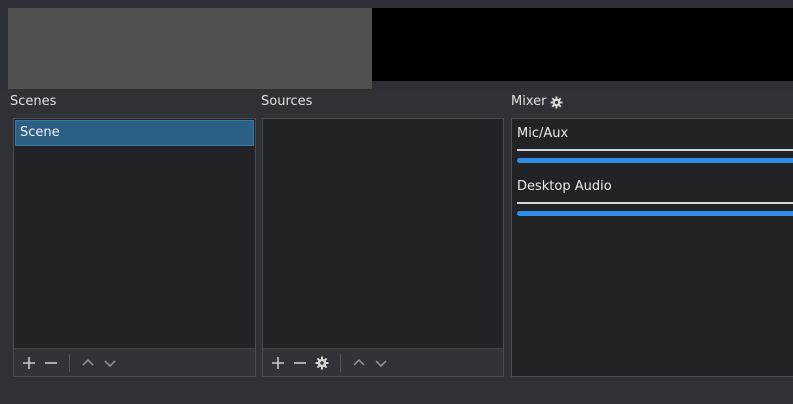  I want to click on preview-canvas, so click(582, 44).